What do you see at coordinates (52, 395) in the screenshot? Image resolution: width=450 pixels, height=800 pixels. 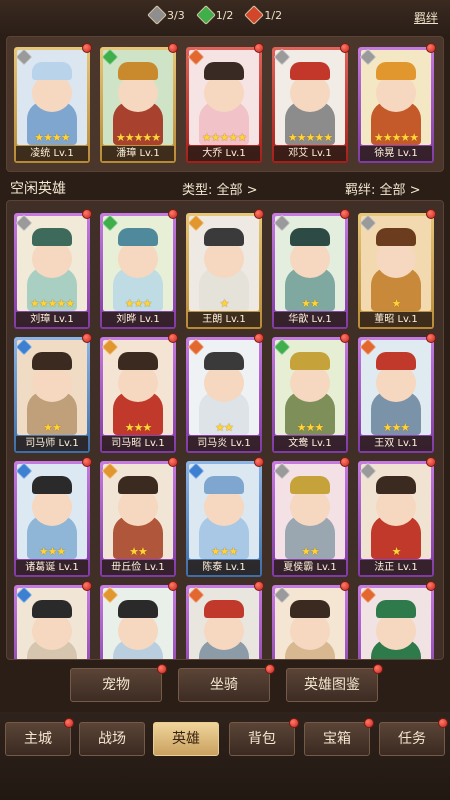 I see `hero-card: ★★ 司马师 Lv.1` at bounding box center [52, 395].